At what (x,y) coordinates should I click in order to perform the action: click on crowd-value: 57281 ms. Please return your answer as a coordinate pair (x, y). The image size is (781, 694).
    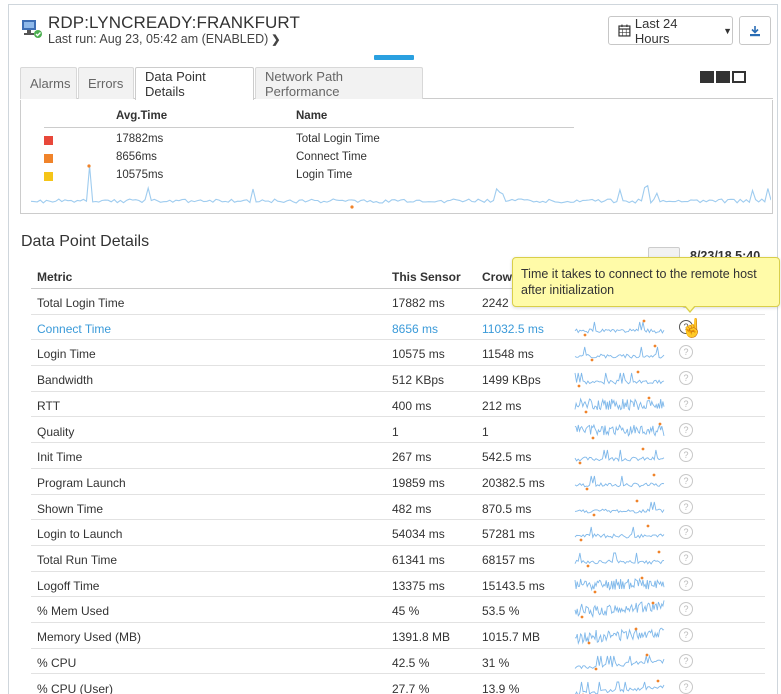
    Looking at the image, I should click on (508, 534).